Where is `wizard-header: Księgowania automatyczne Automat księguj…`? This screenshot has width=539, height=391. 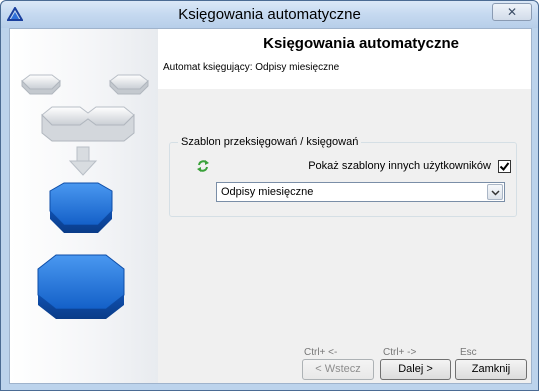 wizard-header: Księgowania automatyczne Automat księguj… is located at coordinates (344, 59).